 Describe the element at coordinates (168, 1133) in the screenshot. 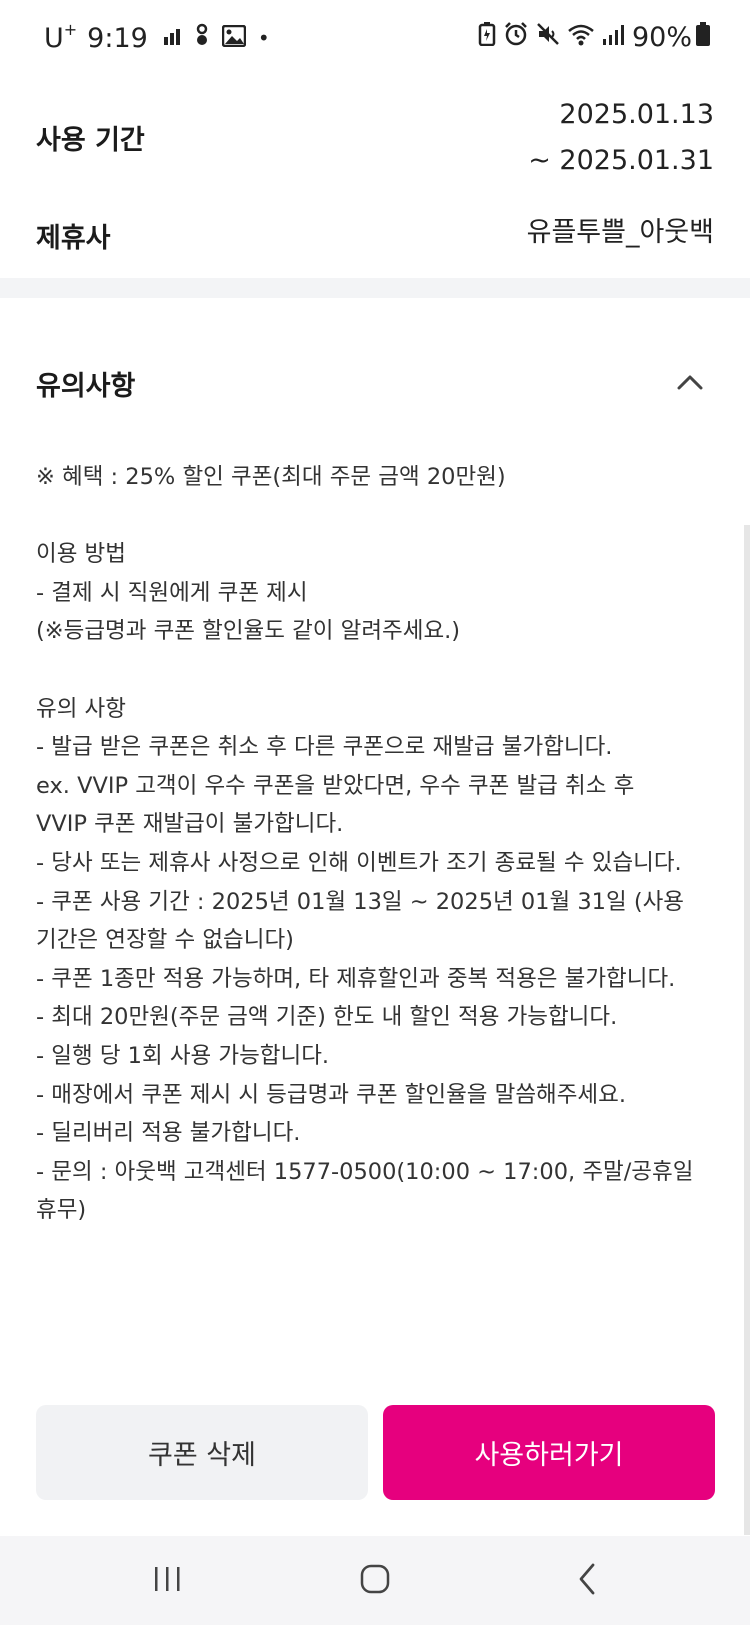

I see `notice-line: - 딜리버리 적용 불가합니다.` at that location.